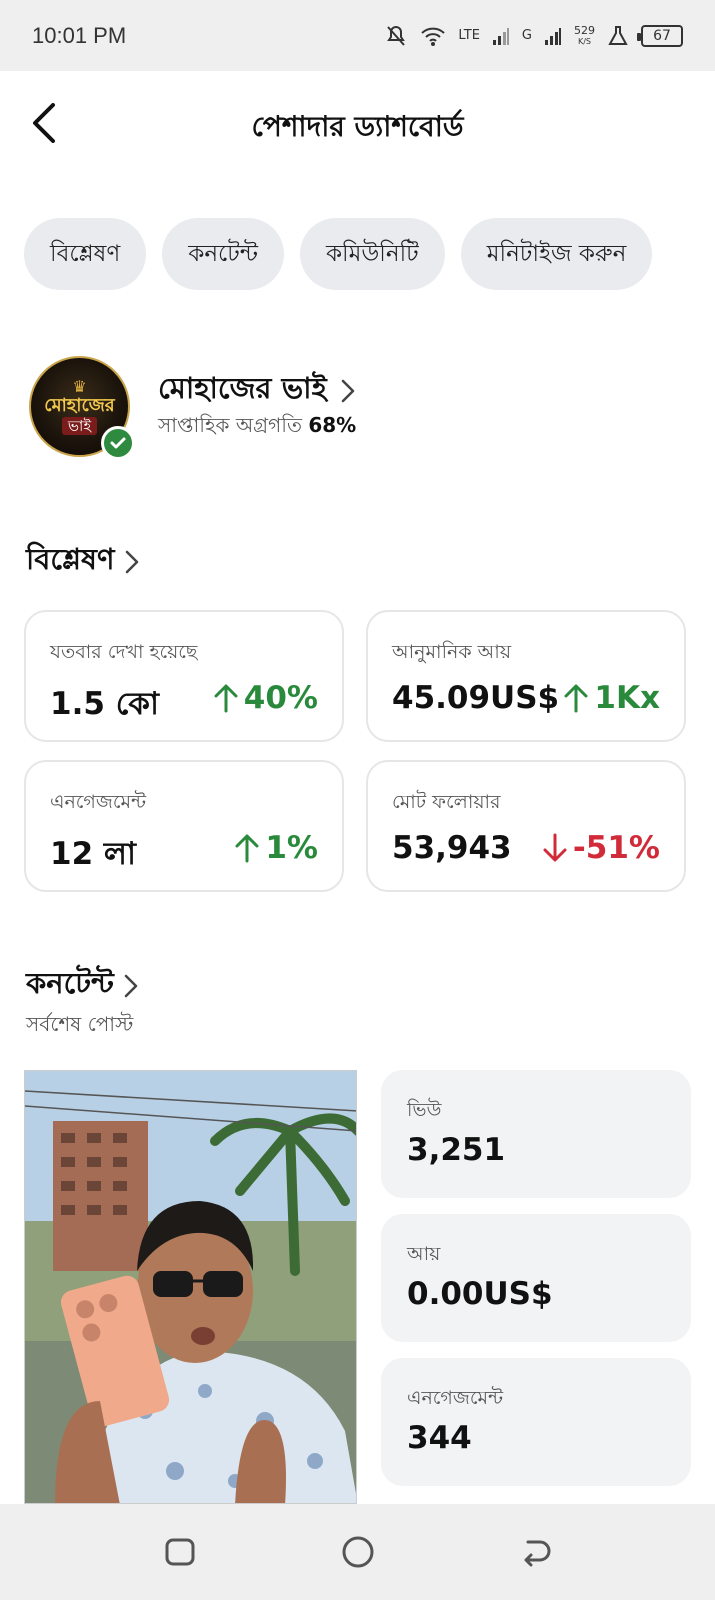  What do you see at coordinates (396, 35) in the screenshot?
I see `mute-notification-icon` at bounding box center [396, 35].